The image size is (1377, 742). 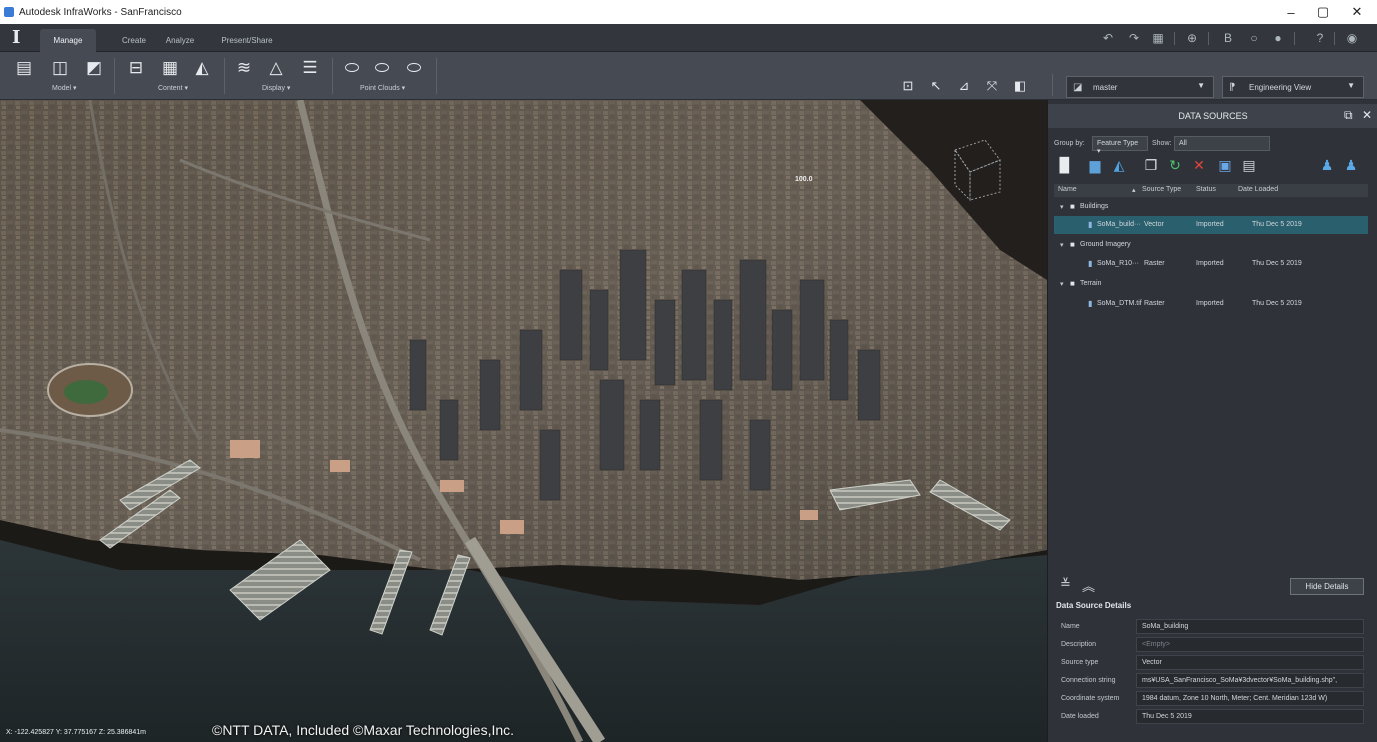 I want to click on share-icon: ♟, so click(x=1351, y=165).